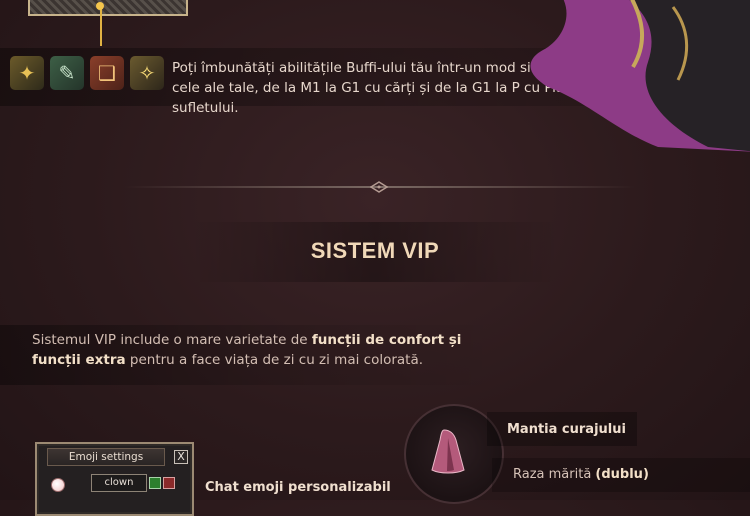 This screenshot has height=516, width=750. Describe the element at coordinates (172, 340) in the screenshot. I see `vip-intro-part1: Sistemul VIP include o mare varietate de` at that location.